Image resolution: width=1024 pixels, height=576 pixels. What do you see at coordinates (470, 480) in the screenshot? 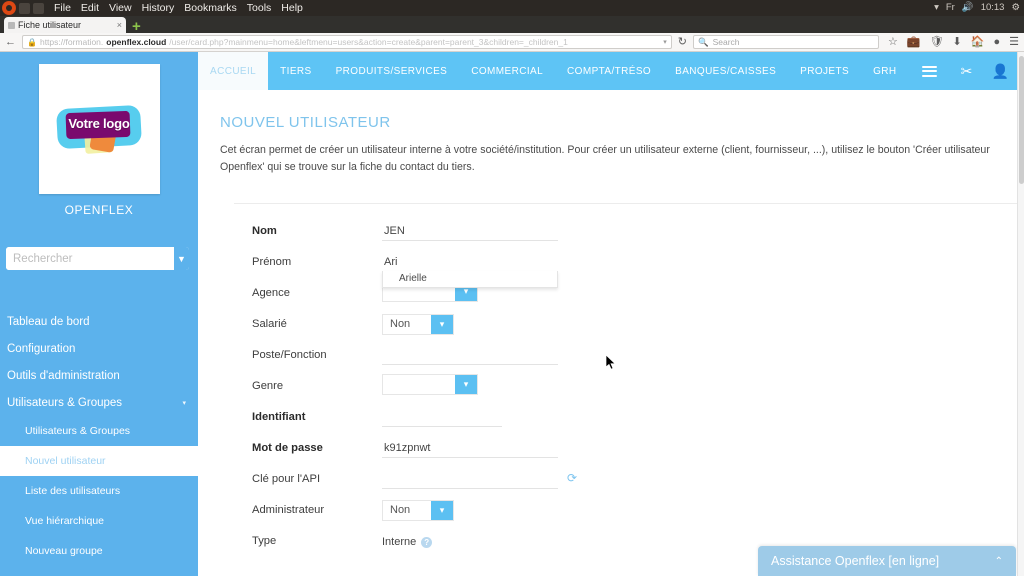
I see `input-cl-pour-l-api` at bounding box center [470, 480].